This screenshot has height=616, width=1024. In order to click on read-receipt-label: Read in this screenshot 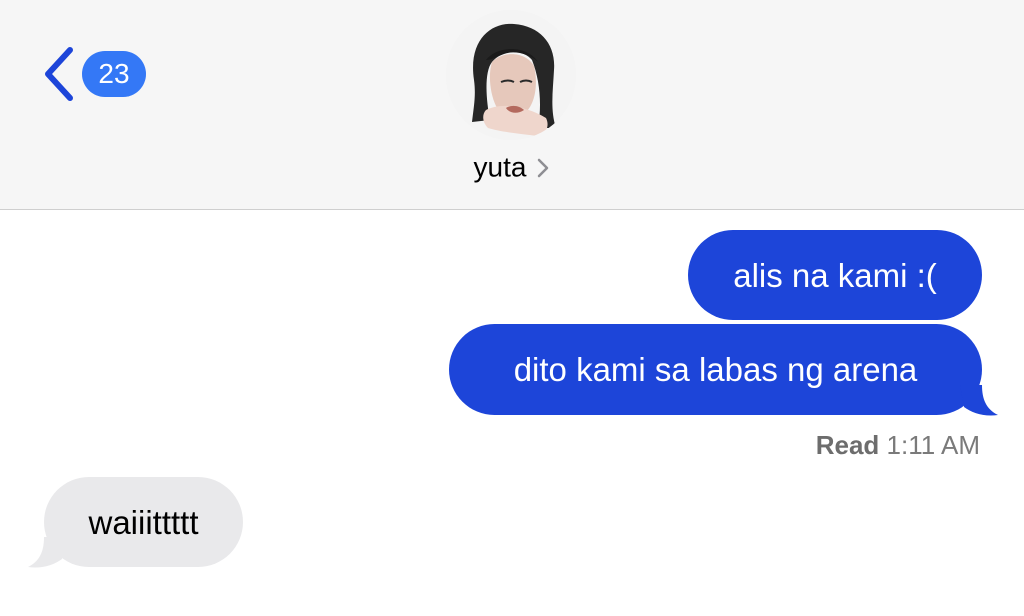, I will do `click(847, 445)`.